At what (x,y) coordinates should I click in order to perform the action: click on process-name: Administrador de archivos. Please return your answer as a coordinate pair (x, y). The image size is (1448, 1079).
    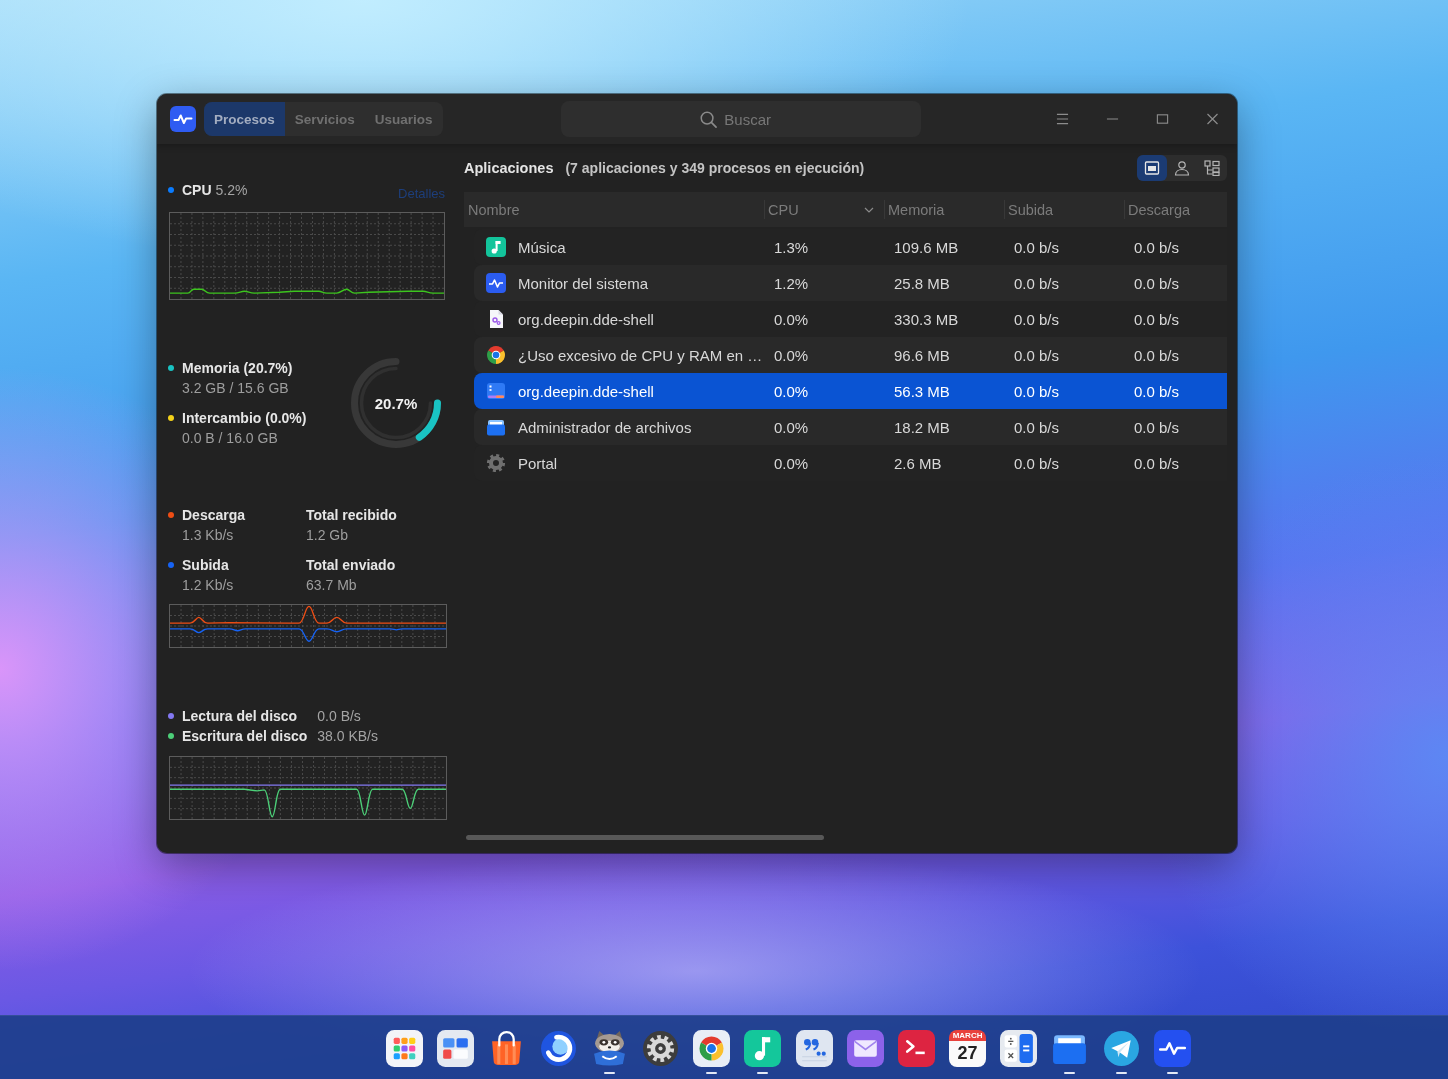
    Looking at the image, I should click on (605, 427).